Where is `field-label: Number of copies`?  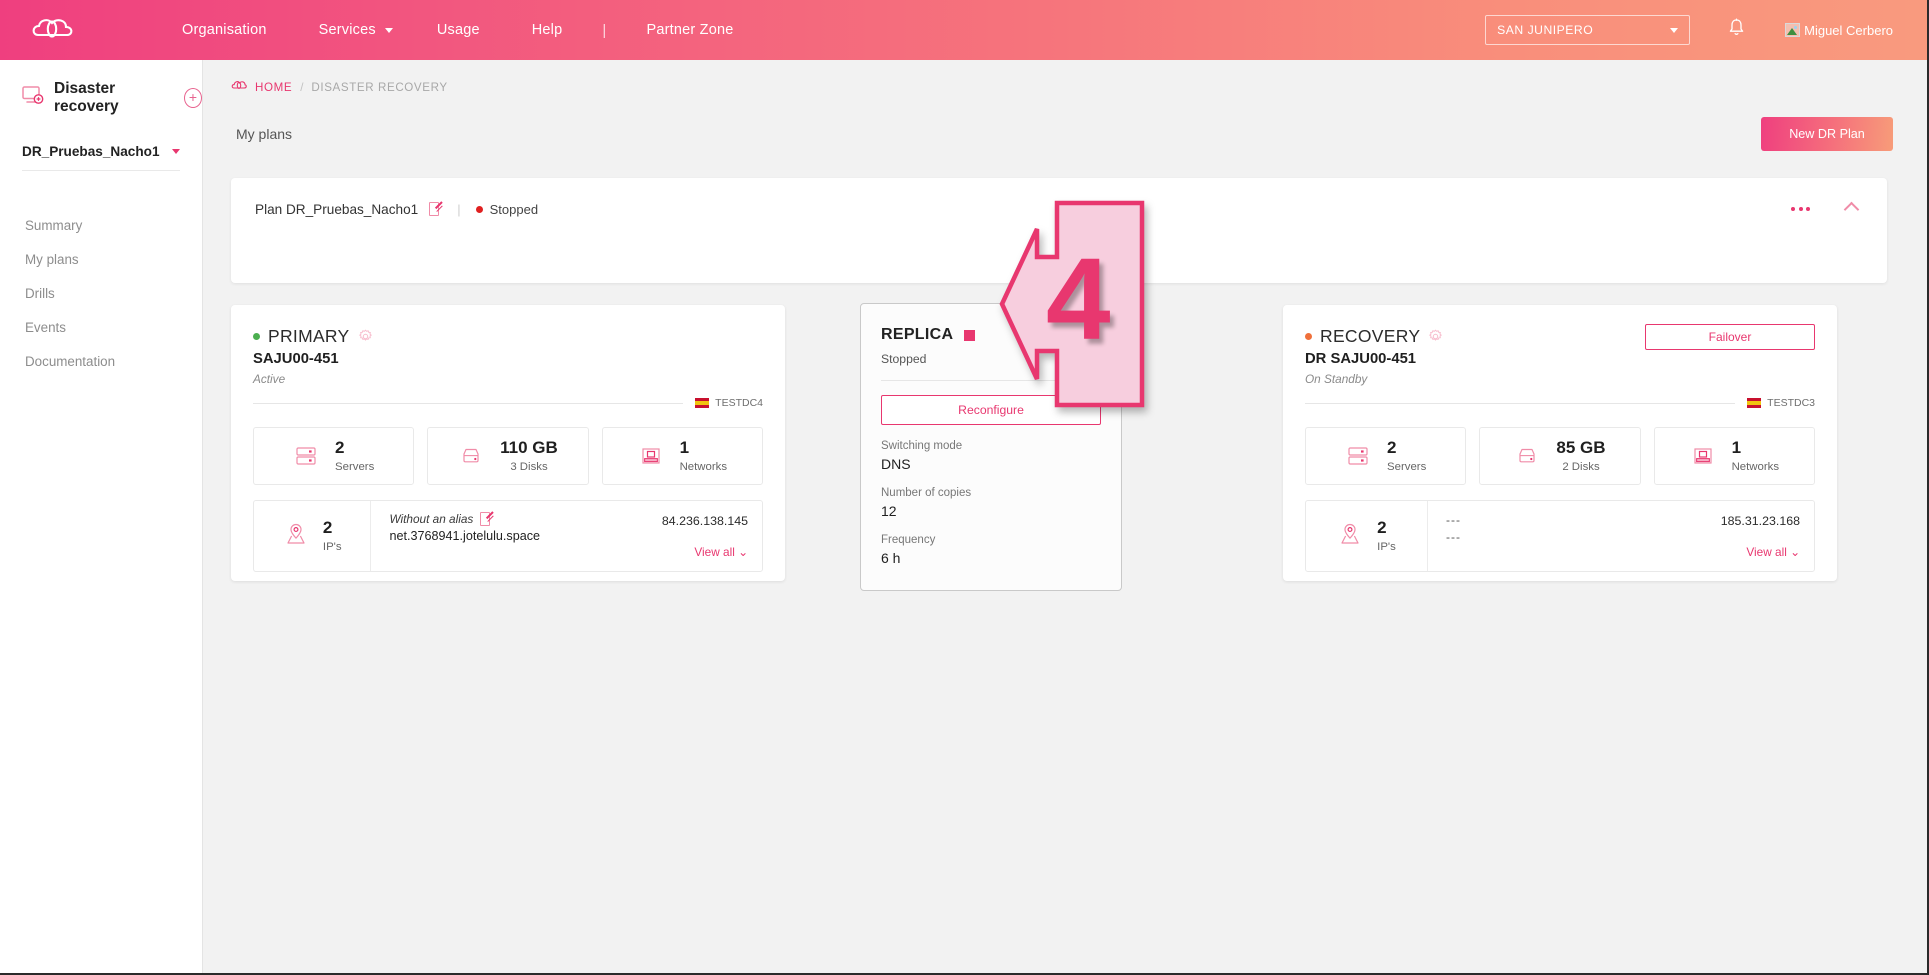
field-label: Number of copies is located at coordinates (926, 493).